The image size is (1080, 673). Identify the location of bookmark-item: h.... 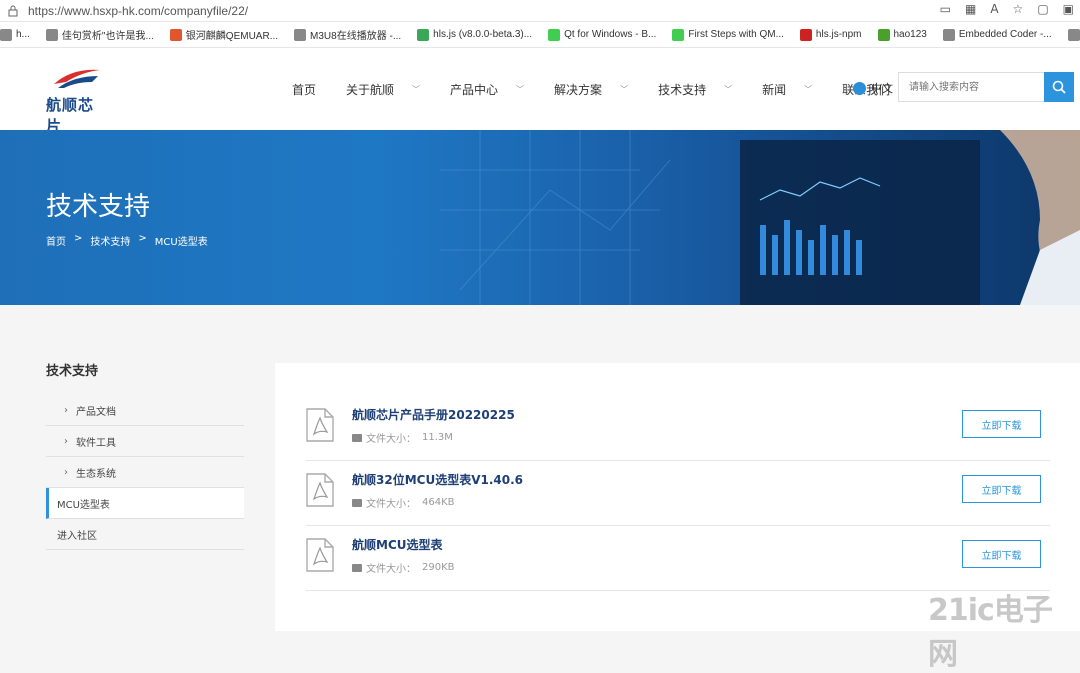
(15, 34).